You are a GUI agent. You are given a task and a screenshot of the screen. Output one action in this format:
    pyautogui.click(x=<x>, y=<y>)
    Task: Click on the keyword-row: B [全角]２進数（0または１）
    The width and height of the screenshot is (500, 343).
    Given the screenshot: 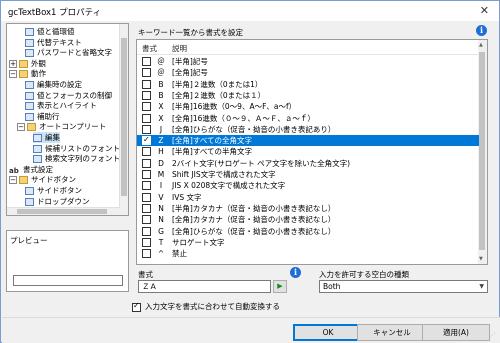 What is the action you would take?
    pyautogui.click(x=308, y=95)
    